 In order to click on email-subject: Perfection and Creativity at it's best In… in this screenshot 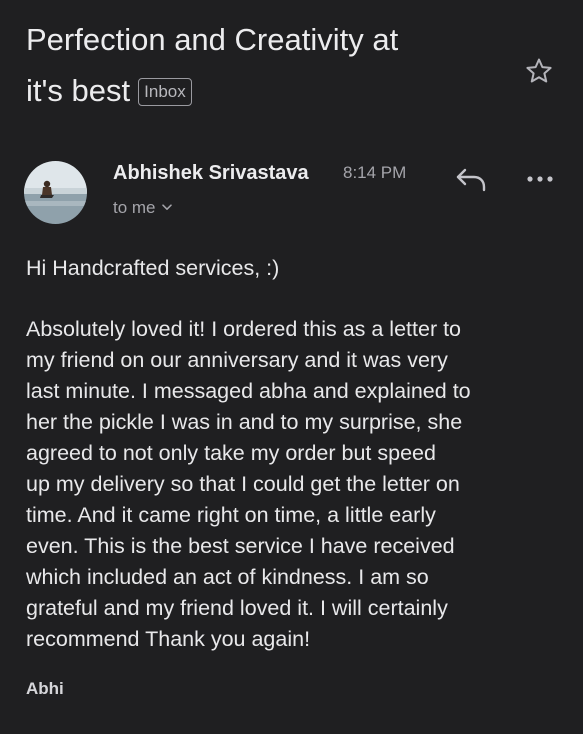, I will do `click(261, 65)`.